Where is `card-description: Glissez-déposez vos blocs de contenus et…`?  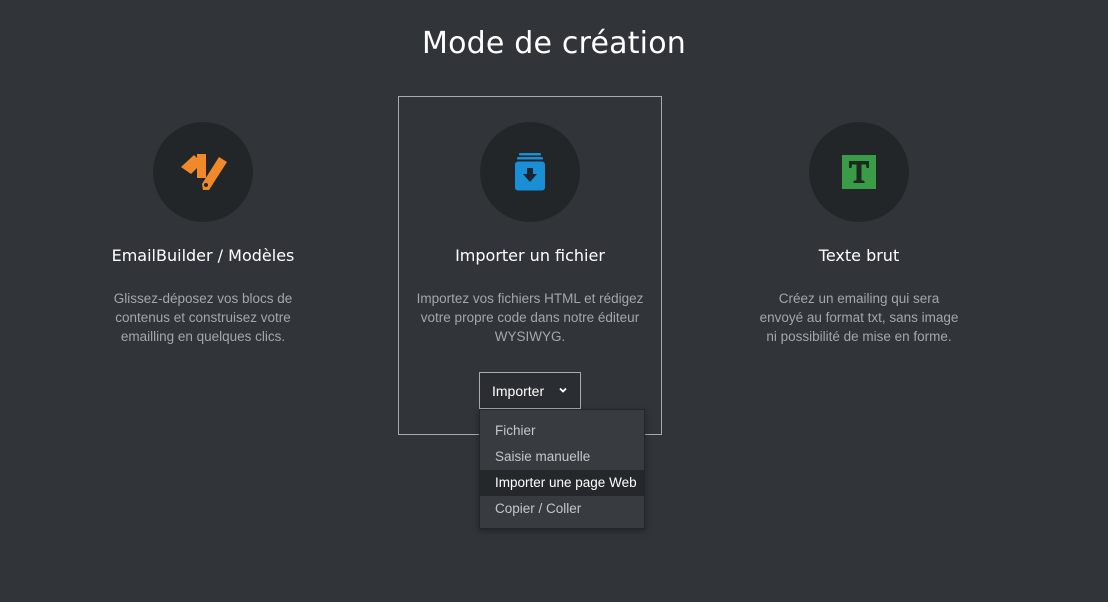
card-description: Glissez-déposez vos blocs de contenus et… is located at coordinates (203, 317).